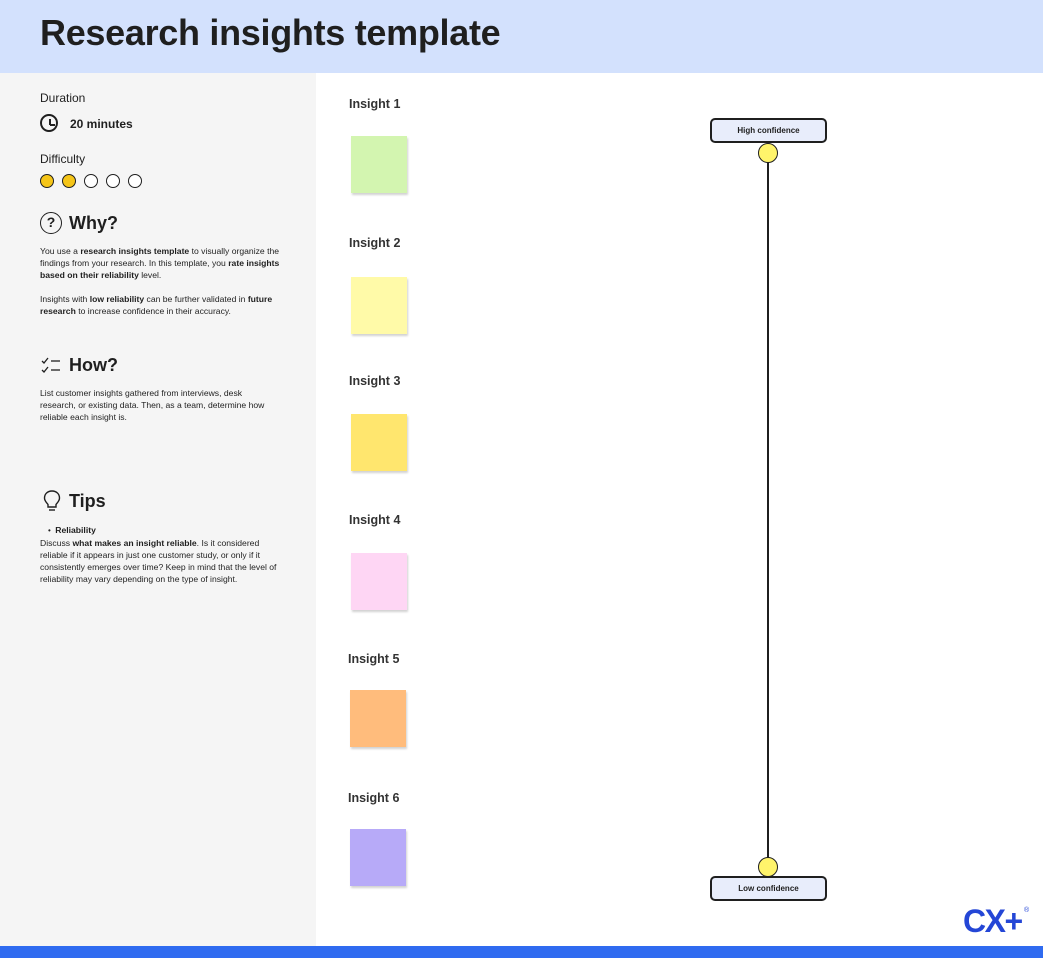 The image size is (1043, 958). Describe the element at coordinates (63, 159) in the screenshot. I see `difficulty-label: Difficulty` at that location.